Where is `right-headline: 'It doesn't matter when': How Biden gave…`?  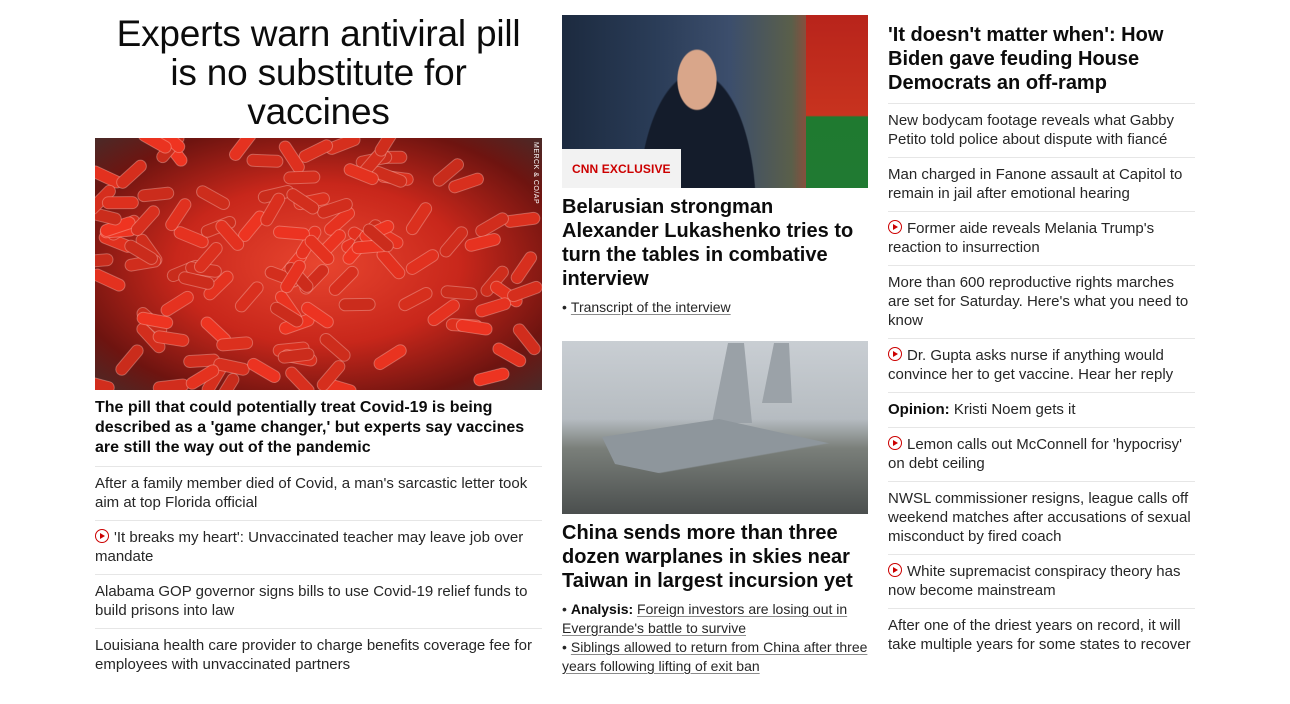 right-headline: 'It doesn't matter when': How Biden gave… is located at coordinates (1041, 63).